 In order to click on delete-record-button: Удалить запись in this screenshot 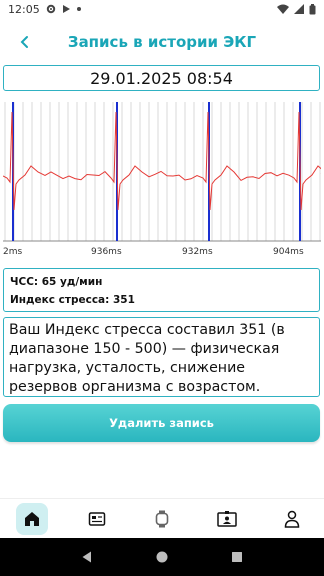, I will do `click(161, 423)`.